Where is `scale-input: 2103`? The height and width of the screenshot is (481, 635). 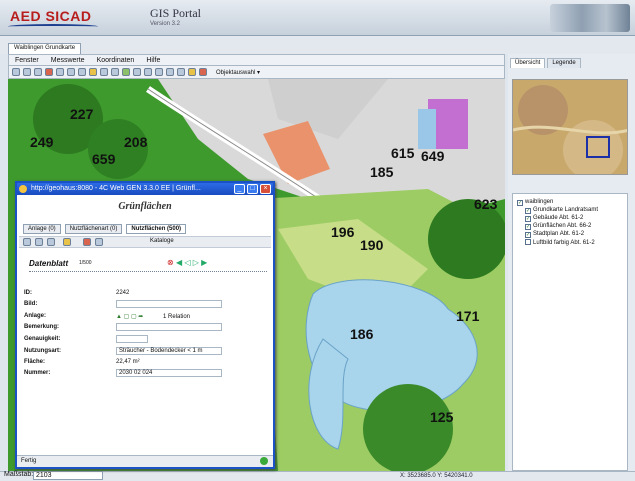 scale-input: 2103 is located at coordinates (68, 475).